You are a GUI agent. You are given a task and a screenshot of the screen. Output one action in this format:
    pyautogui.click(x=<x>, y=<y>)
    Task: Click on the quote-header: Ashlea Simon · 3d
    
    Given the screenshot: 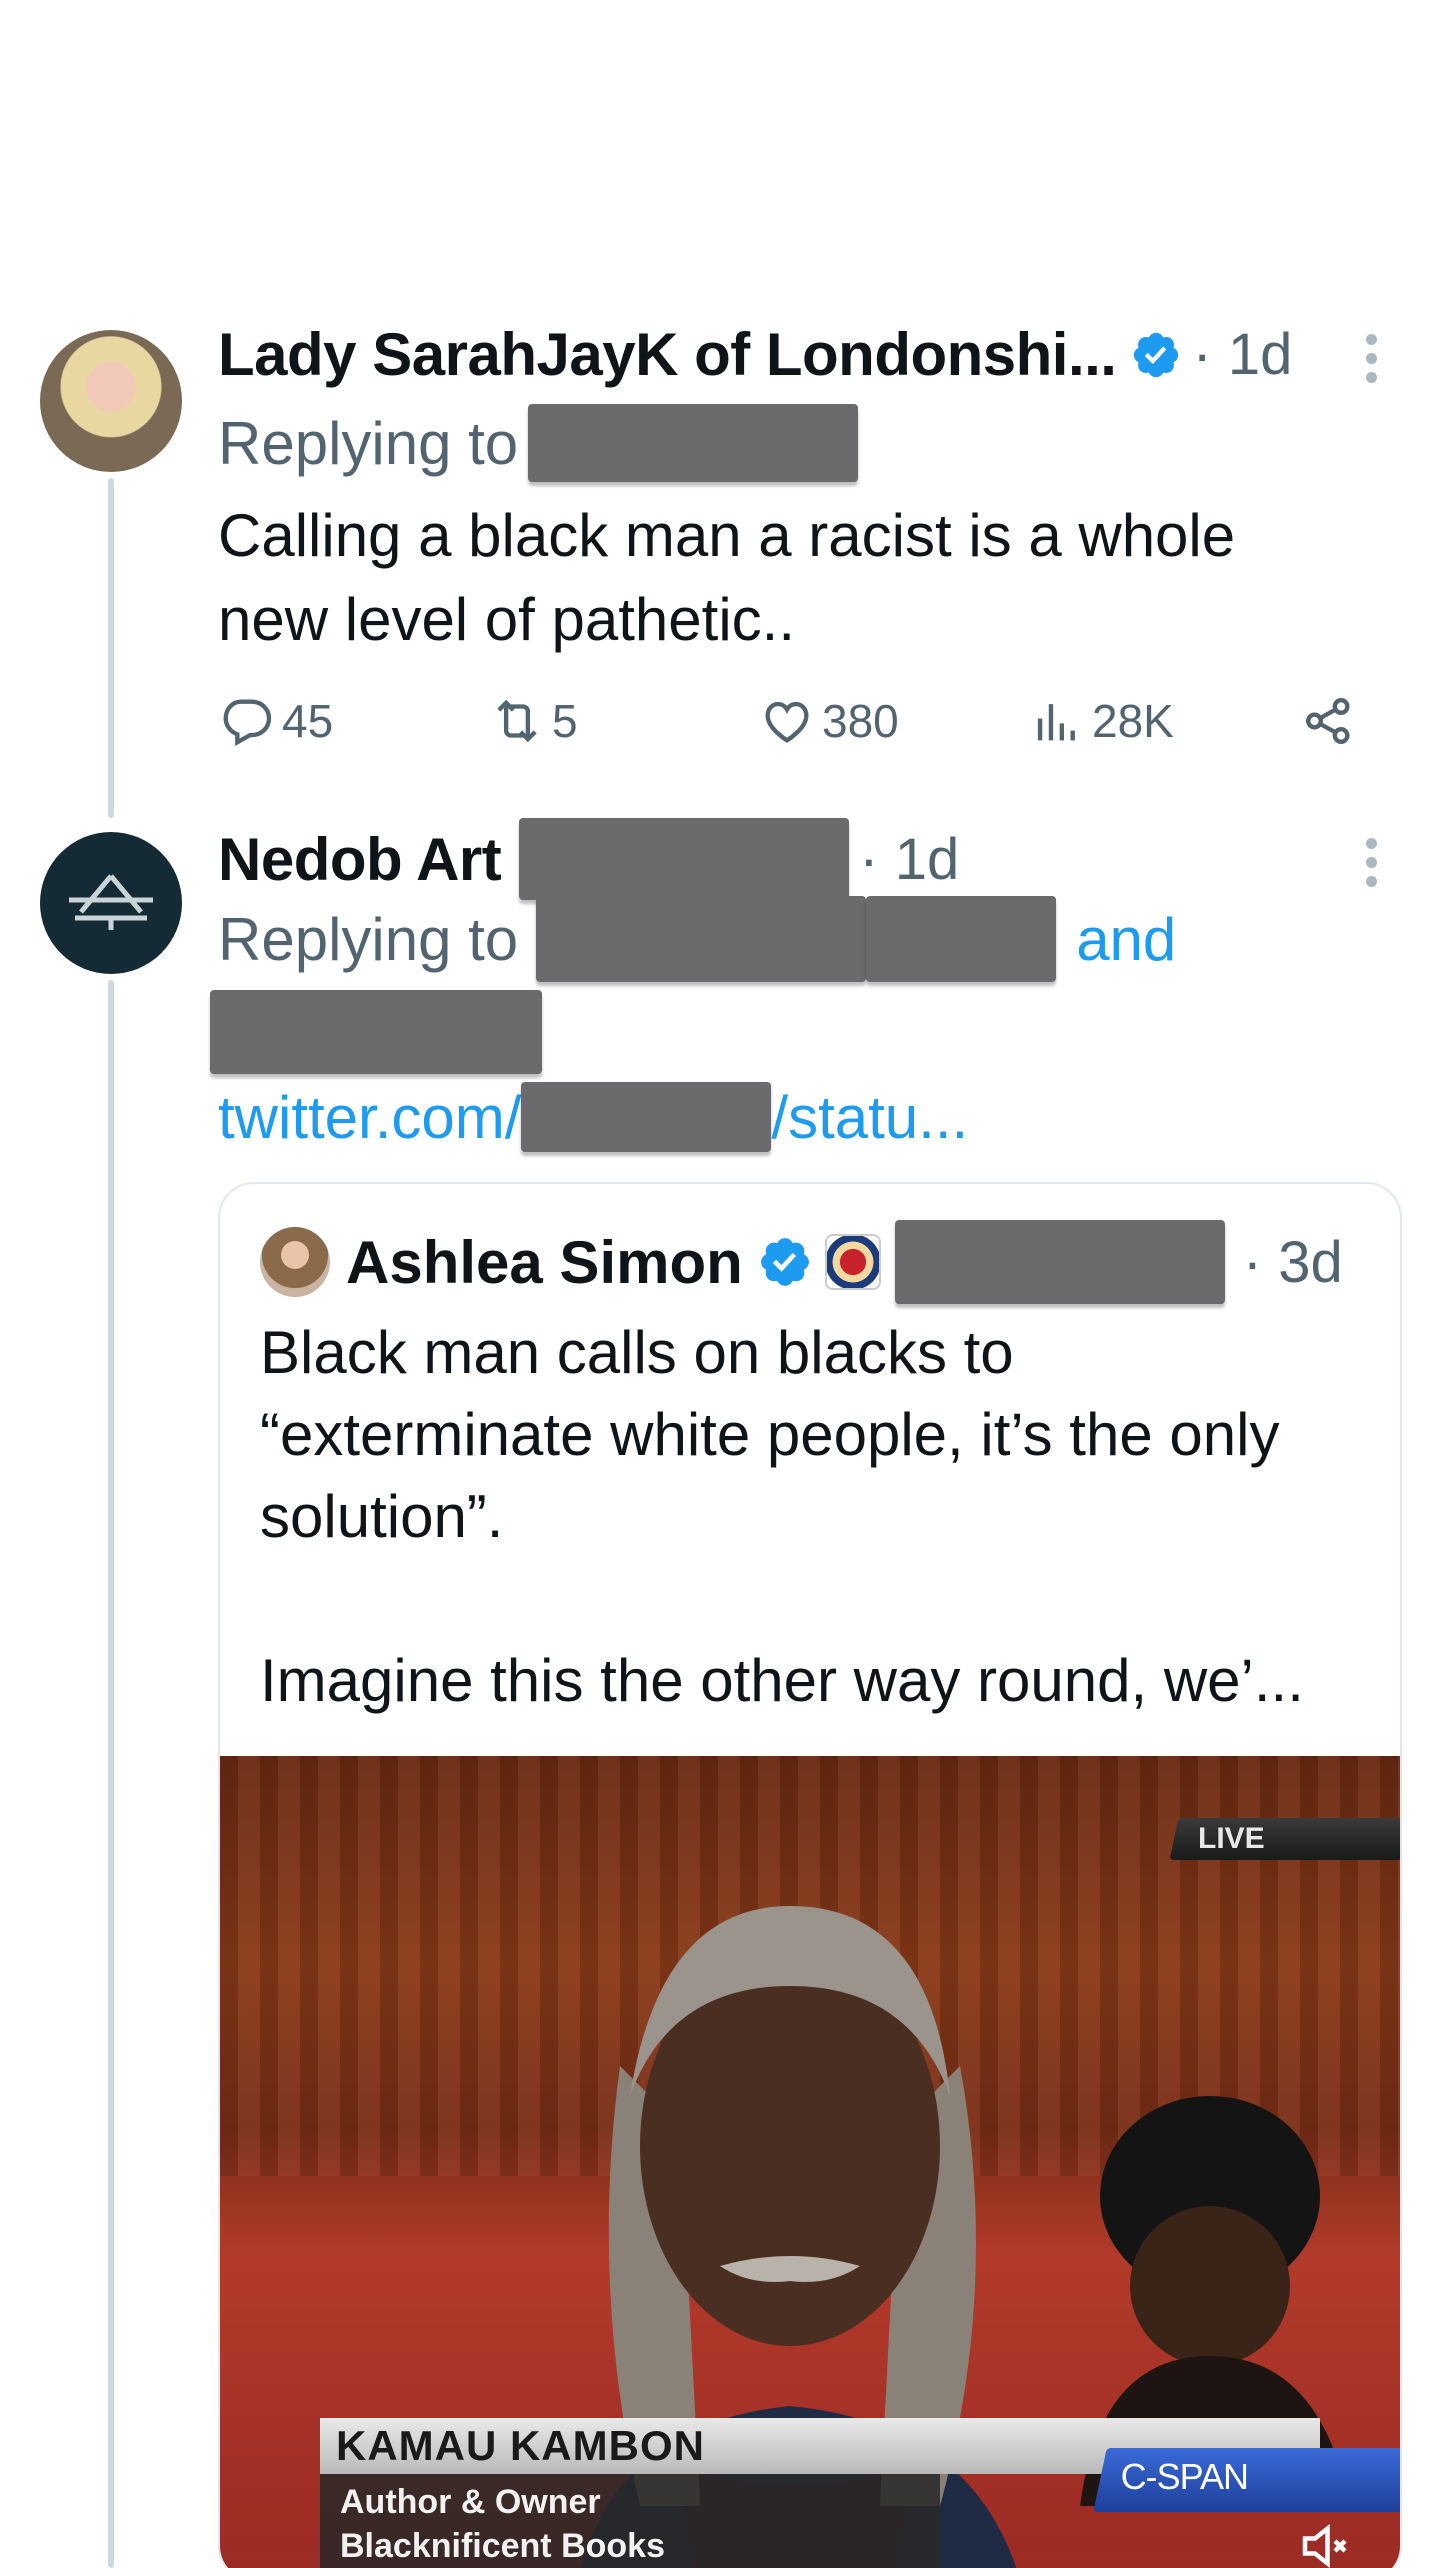 What is the action you would take?
    pyautogui.click(x=801, y=1262)
    